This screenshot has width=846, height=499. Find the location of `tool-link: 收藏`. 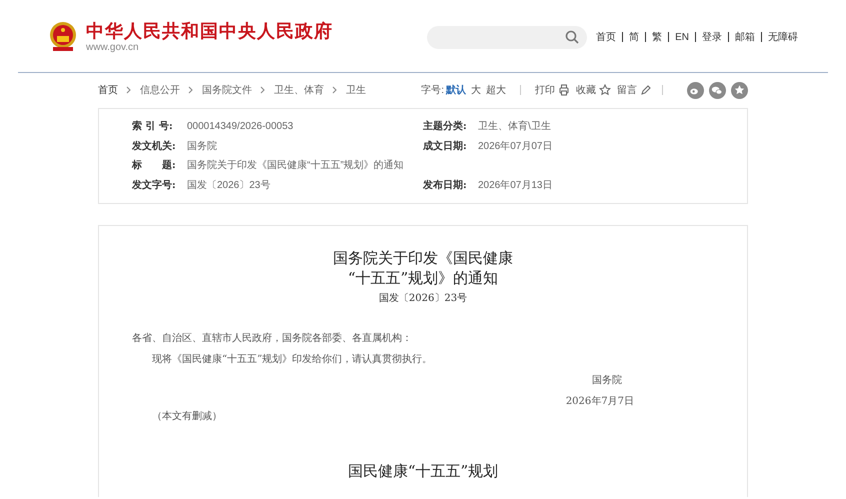

tool-link: 收藏 is located at coordinates (593, 90).